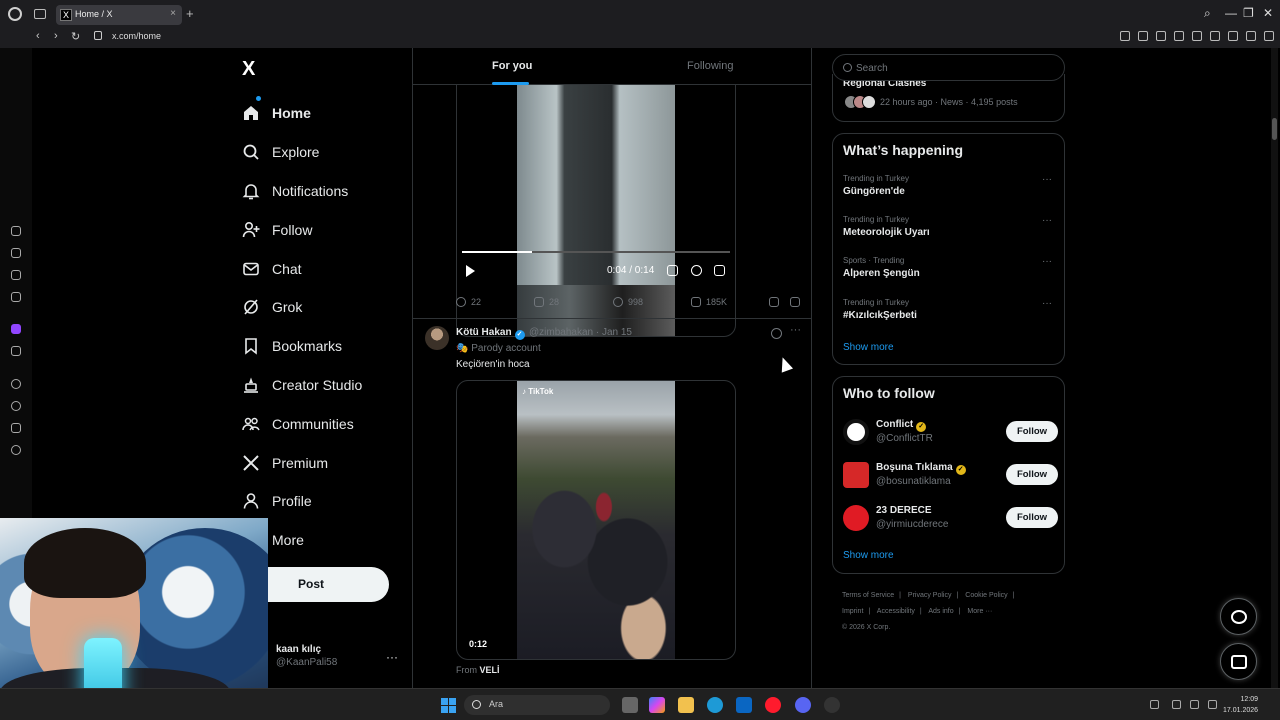 The image size is (1280, 720). I want to click on shield-icon, so click(1161, 36).